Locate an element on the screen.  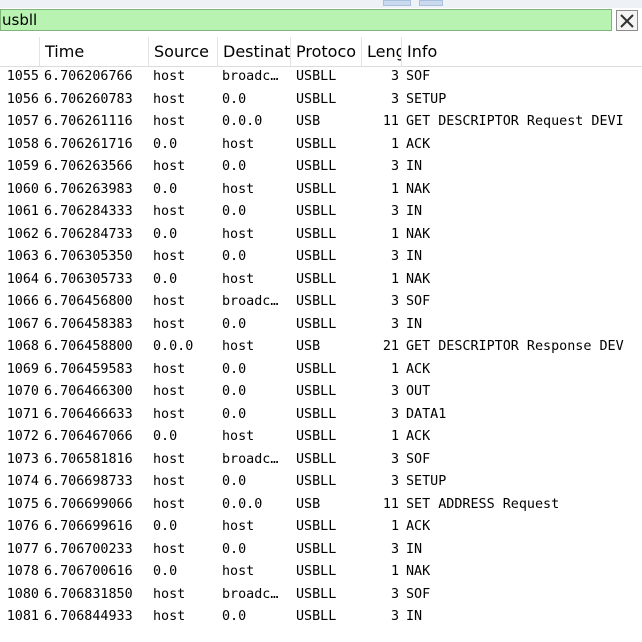
packet-row: 1077 6.706700233 host 0.0 USBLL 3 IN is located at coordinates (321, 550).